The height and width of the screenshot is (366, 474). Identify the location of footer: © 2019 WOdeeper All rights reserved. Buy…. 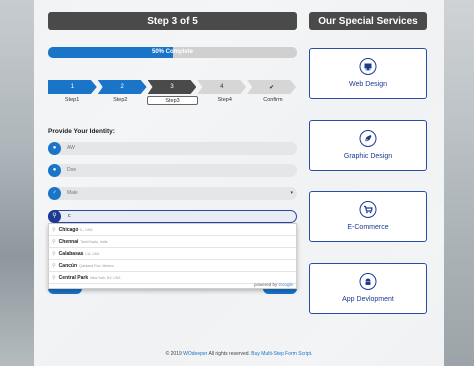
(239, 354).